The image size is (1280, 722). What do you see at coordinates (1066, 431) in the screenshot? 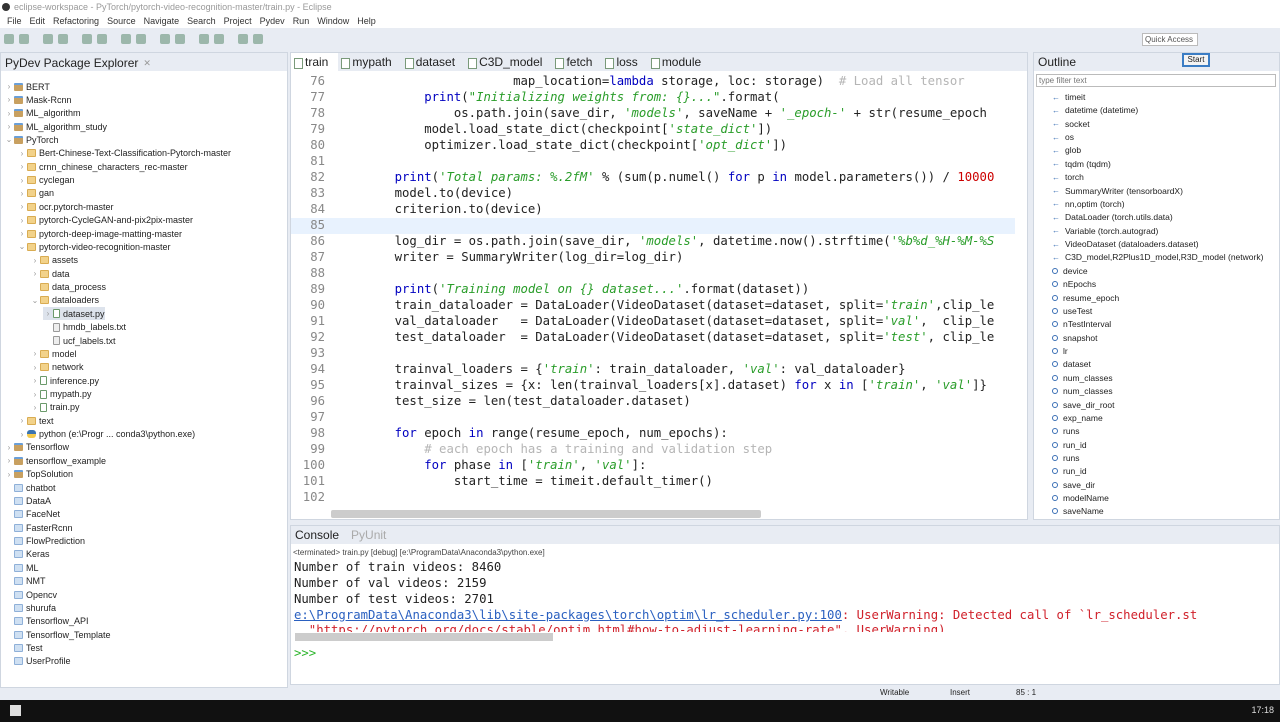
I see `outline-item: runs` at bounding box center [1066, 431].